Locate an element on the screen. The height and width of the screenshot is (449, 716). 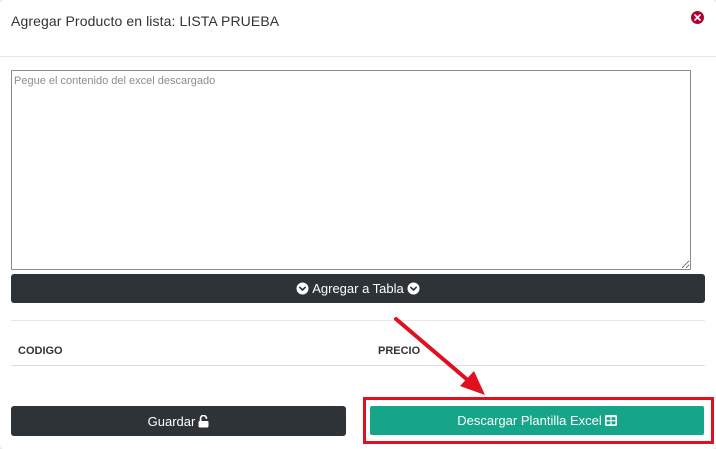
save-button: Guardar is located at coordinates (178, 421).